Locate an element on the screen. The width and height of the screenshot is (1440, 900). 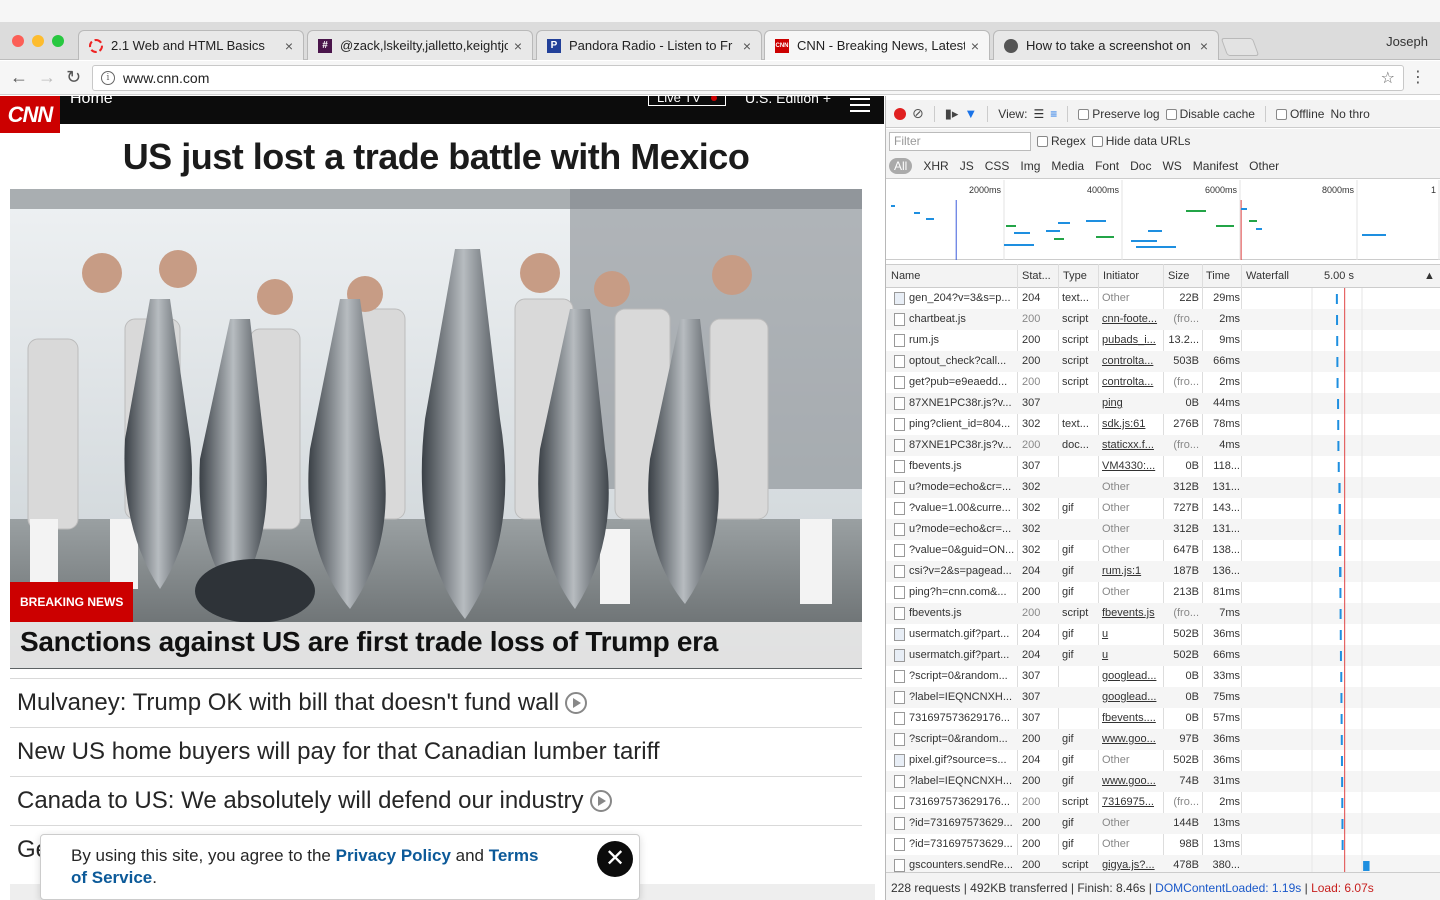
window-controls is located at coordinates (38, 41).